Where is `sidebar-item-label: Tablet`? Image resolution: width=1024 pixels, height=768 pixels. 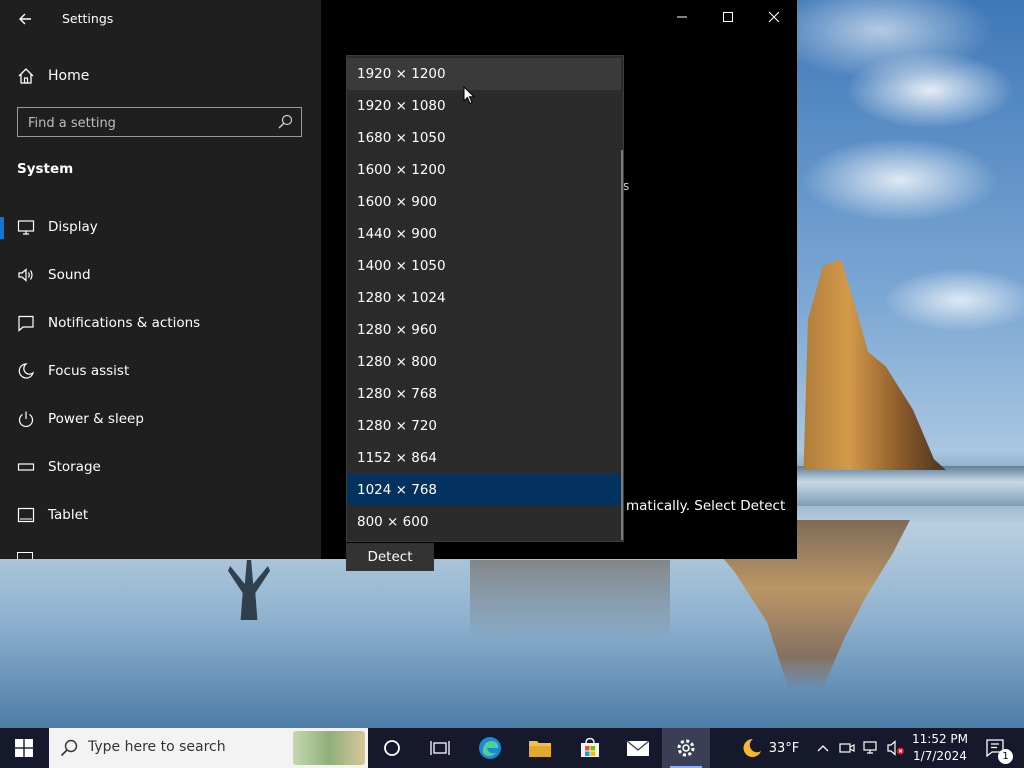 sidebar-item-label: Tablet is located at coordinates (68, 515).